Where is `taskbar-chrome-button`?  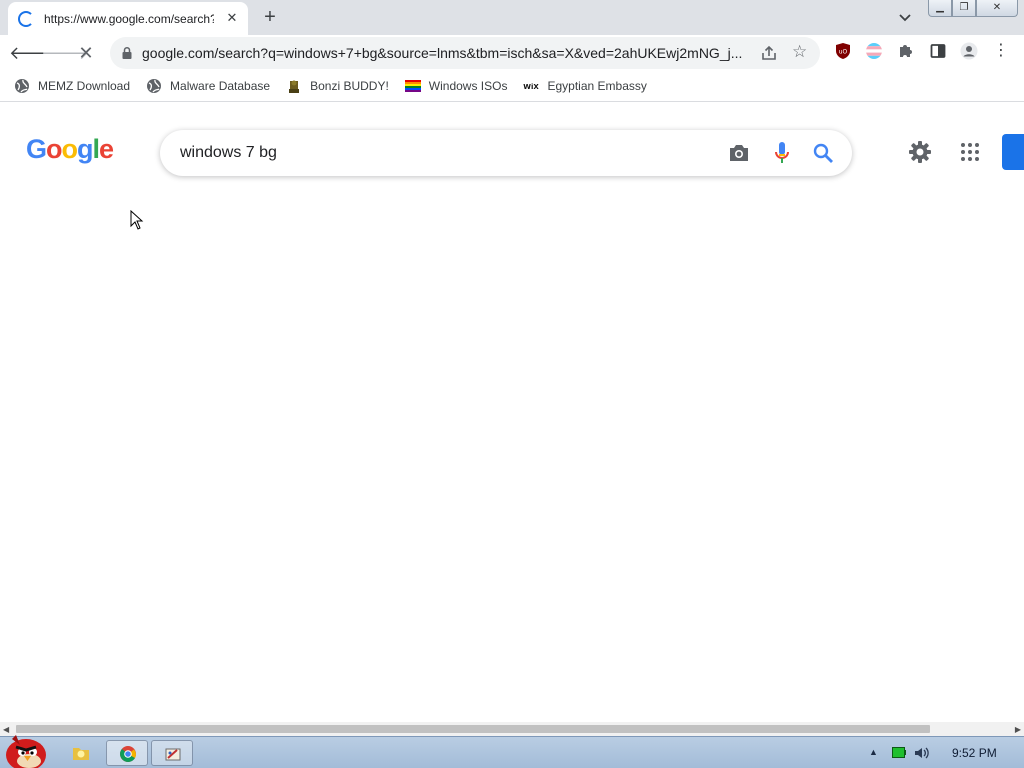
taskbar-chrome-button is located at coordinates (127, 753).